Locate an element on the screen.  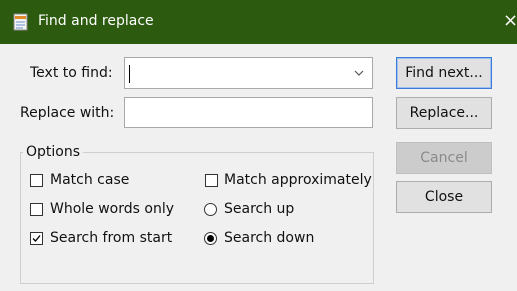
close-button: Close is located at coordinates (444, 197).